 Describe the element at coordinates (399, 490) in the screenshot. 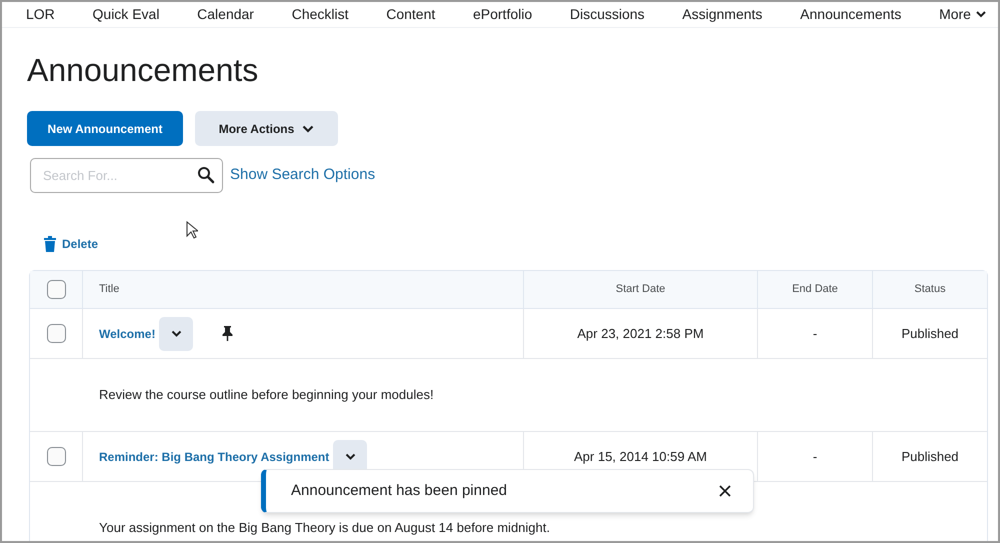

I see `toast-message: Announcement has been pinned` at that location.